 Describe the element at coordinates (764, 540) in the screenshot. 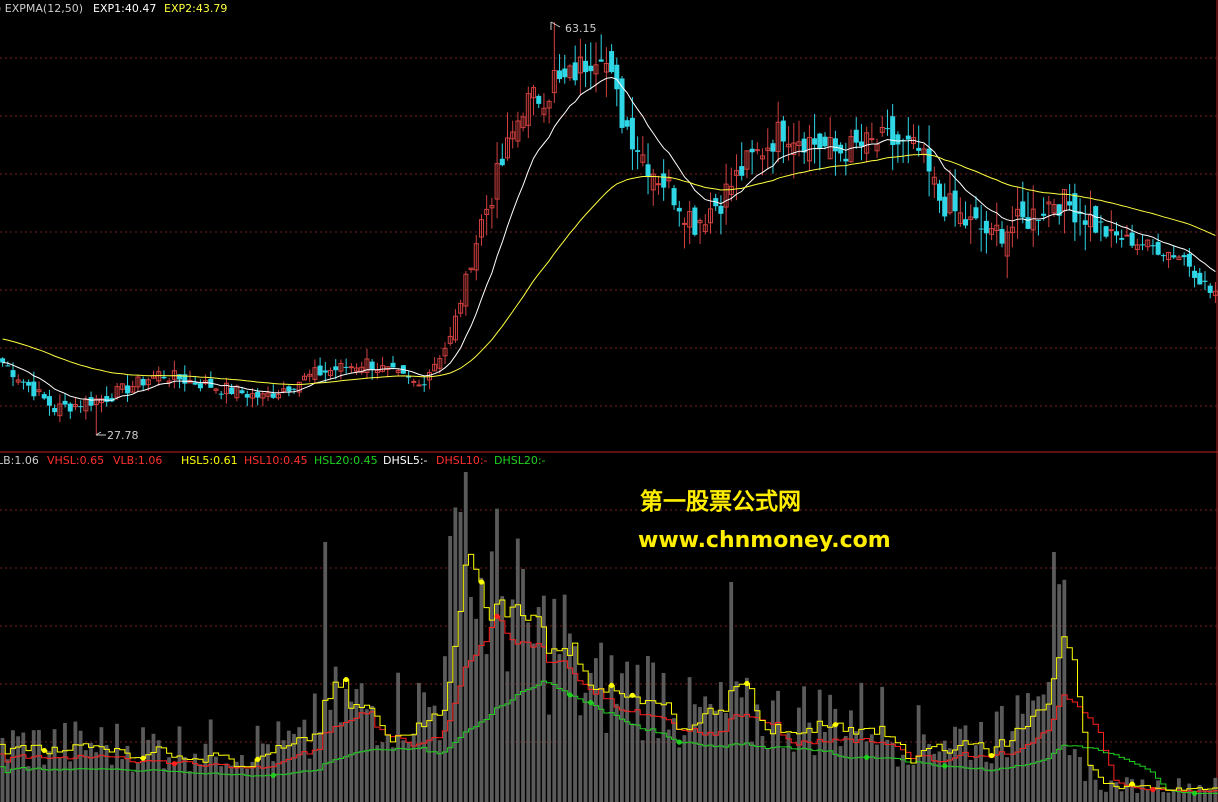

I see `watermark-url: www.chnmoney.com` at that location.